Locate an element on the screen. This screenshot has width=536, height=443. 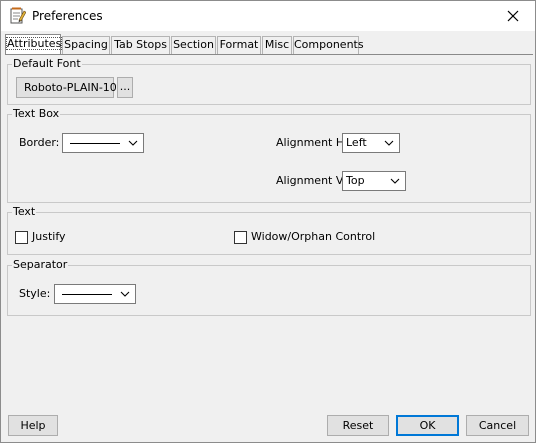
alignment-h-dropdown: Left is located at coordinates (371, 143).